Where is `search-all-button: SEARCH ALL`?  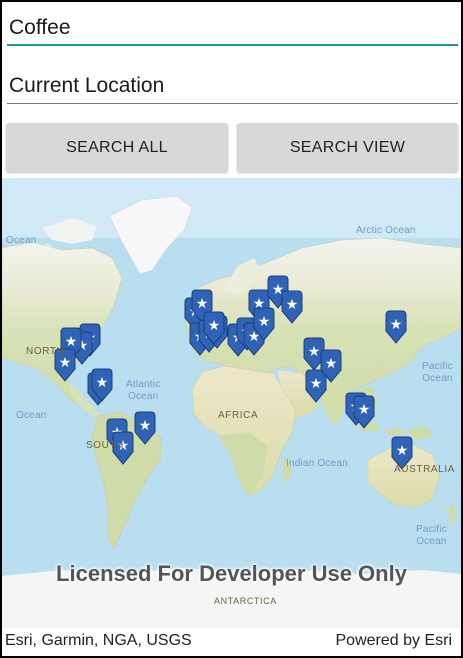 search-all-button: SEARCH ALL is located at coordinates (117, 147).